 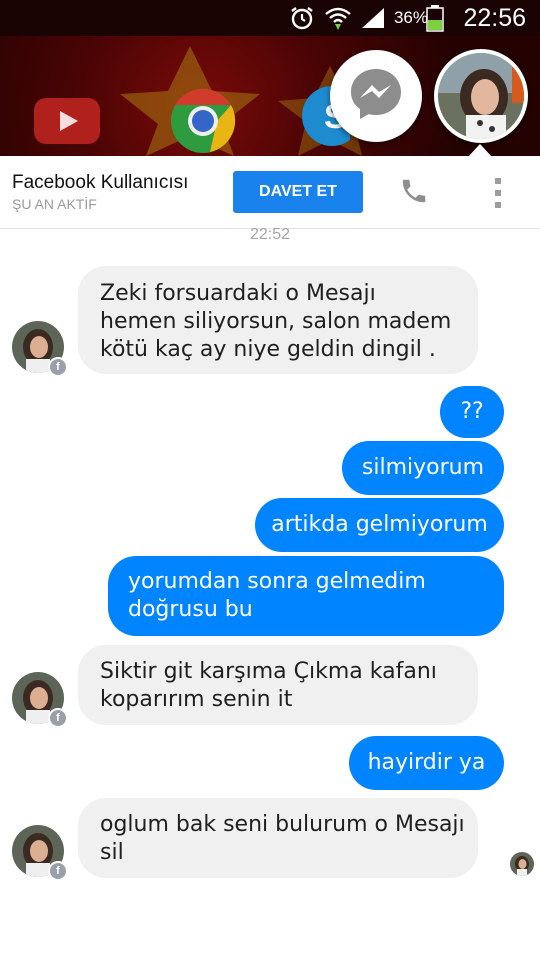 What do you see at coordinates (282, 824) in the screenshot?
I see `message-line: oglum bak seni bulurum o Mesajı` at bounding box center [282, 824].